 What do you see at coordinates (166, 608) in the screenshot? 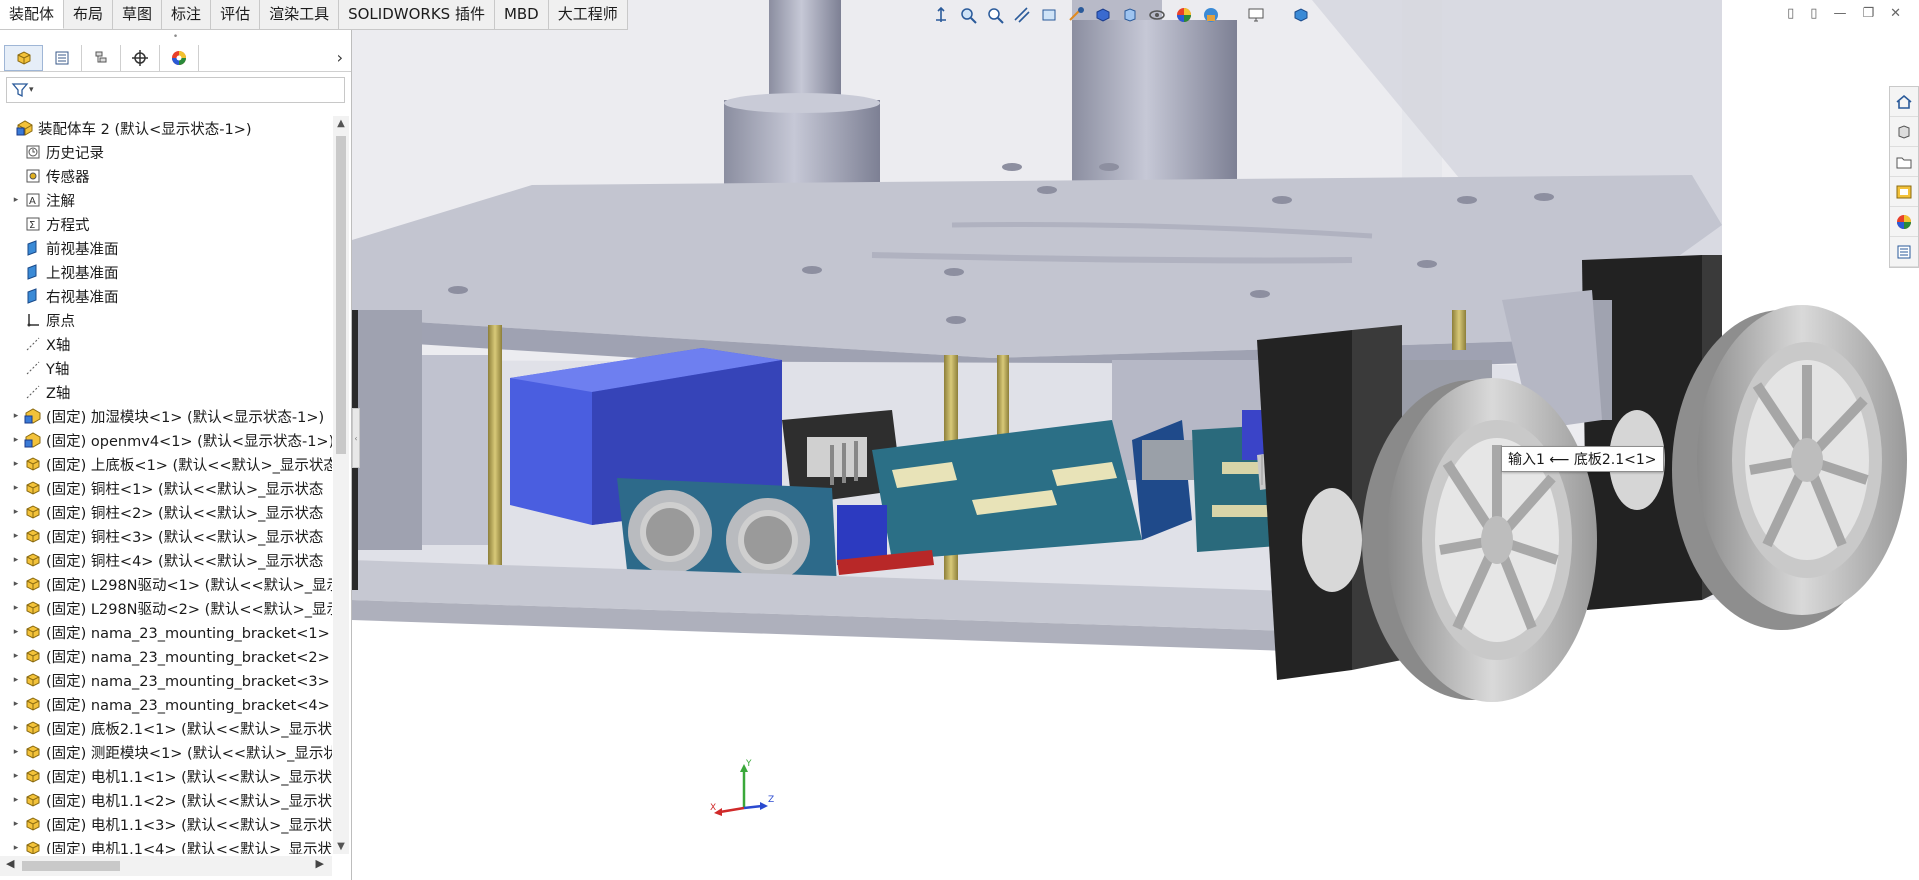
I see `tree-item: ▸ (固定) L298N驱动<2> (默认<<默认>_显示` at bounding box center [166, 608].